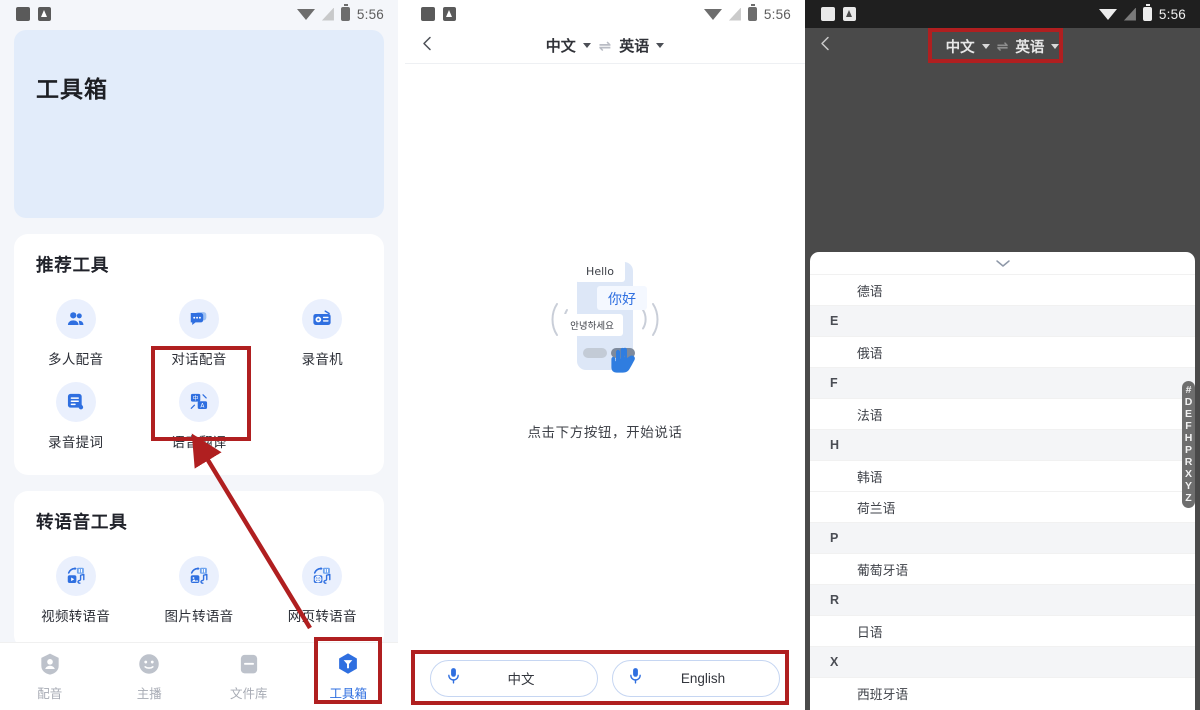  Describe the element at coordinates (150, 676) in the screenshot. I see `tab-anchor: 主播` at that location.